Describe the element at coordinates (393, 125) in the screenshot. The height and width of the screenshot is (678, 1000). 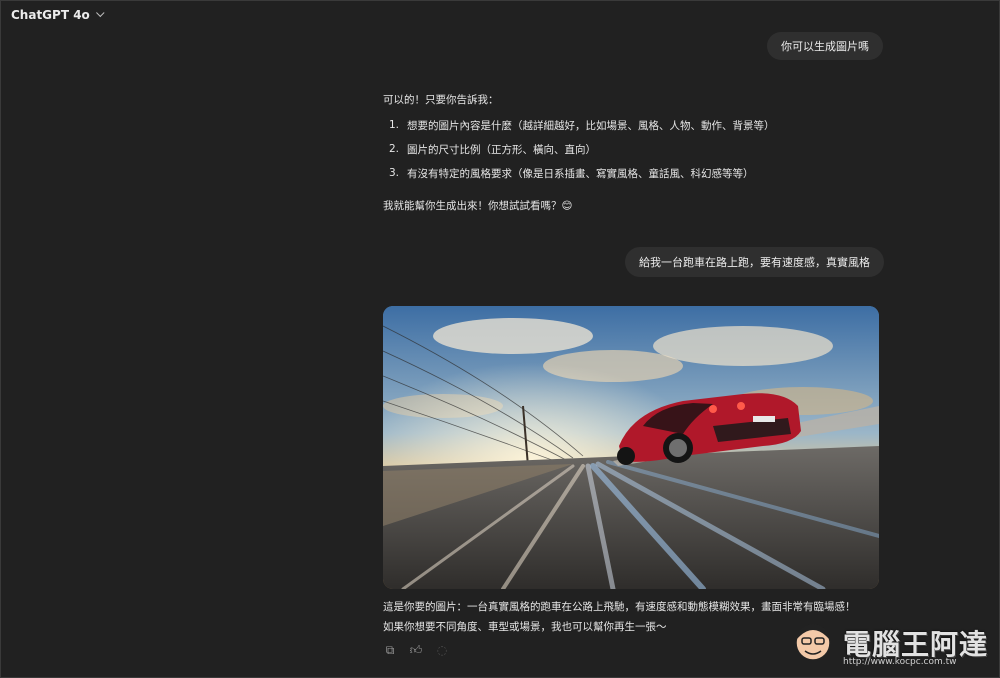
I see `list-number: 1.` at that location.